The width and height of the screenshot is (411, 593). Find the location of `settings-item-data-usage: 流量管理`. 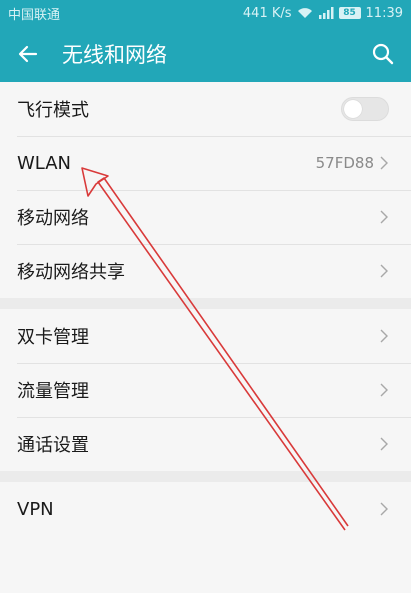

settings-item-data-usage: 流量管理 is located at coordinates (205, 390).